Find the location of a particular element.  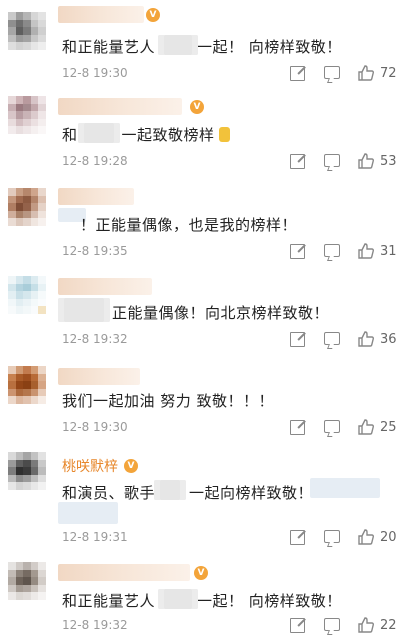

comment-text: ！正能量偶像，也是我的榜样！ is located at coordinates (189, 225).